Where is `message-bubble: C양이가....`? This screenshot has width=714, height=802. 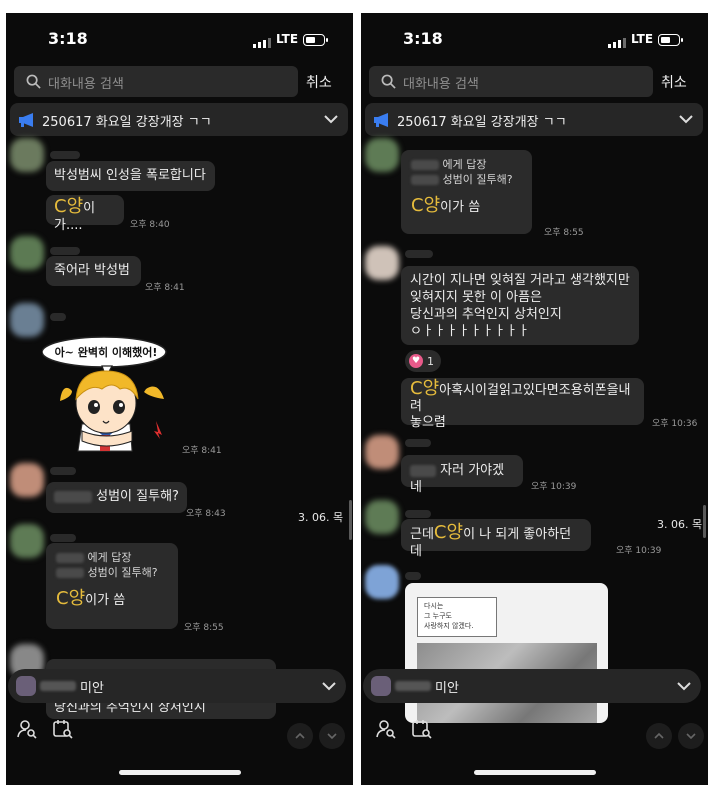
message-bubble: C양이가.... is located at coordinates (85, 214).